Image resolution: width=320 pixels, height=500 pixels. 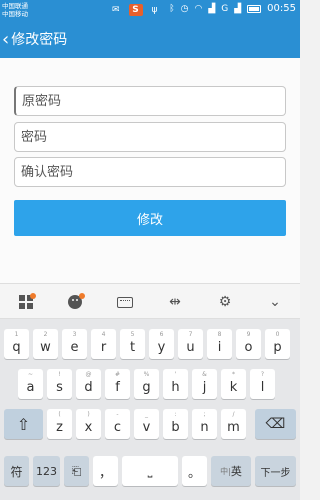 I want to click on language-switch-key: ⎗, so click(x=76, y=471).